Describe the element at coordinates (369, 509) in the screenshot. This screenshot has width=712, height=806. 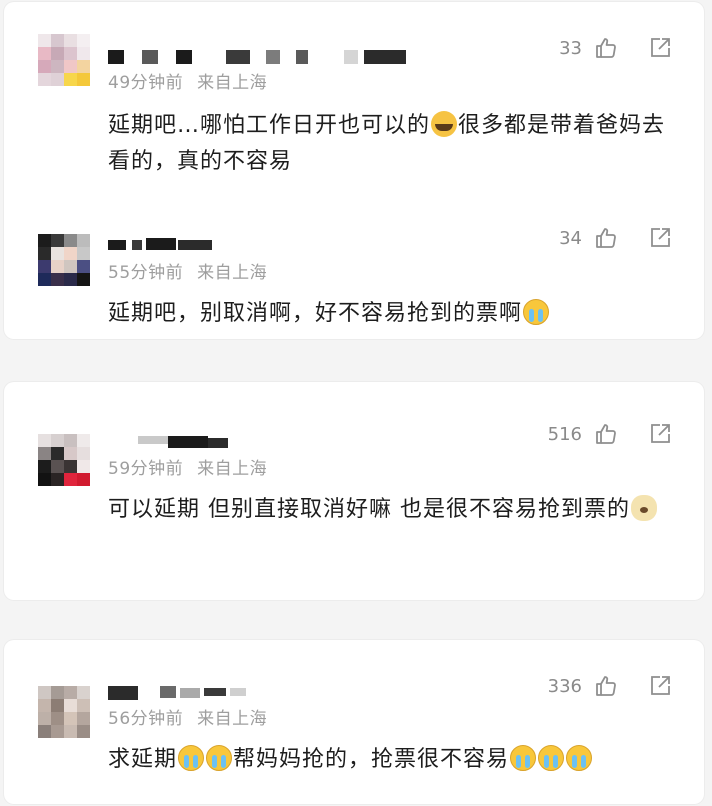
I see `comment-text-part: 可以延期 但别直接取消好嘛 也是很不容易抢到票的` at that location.